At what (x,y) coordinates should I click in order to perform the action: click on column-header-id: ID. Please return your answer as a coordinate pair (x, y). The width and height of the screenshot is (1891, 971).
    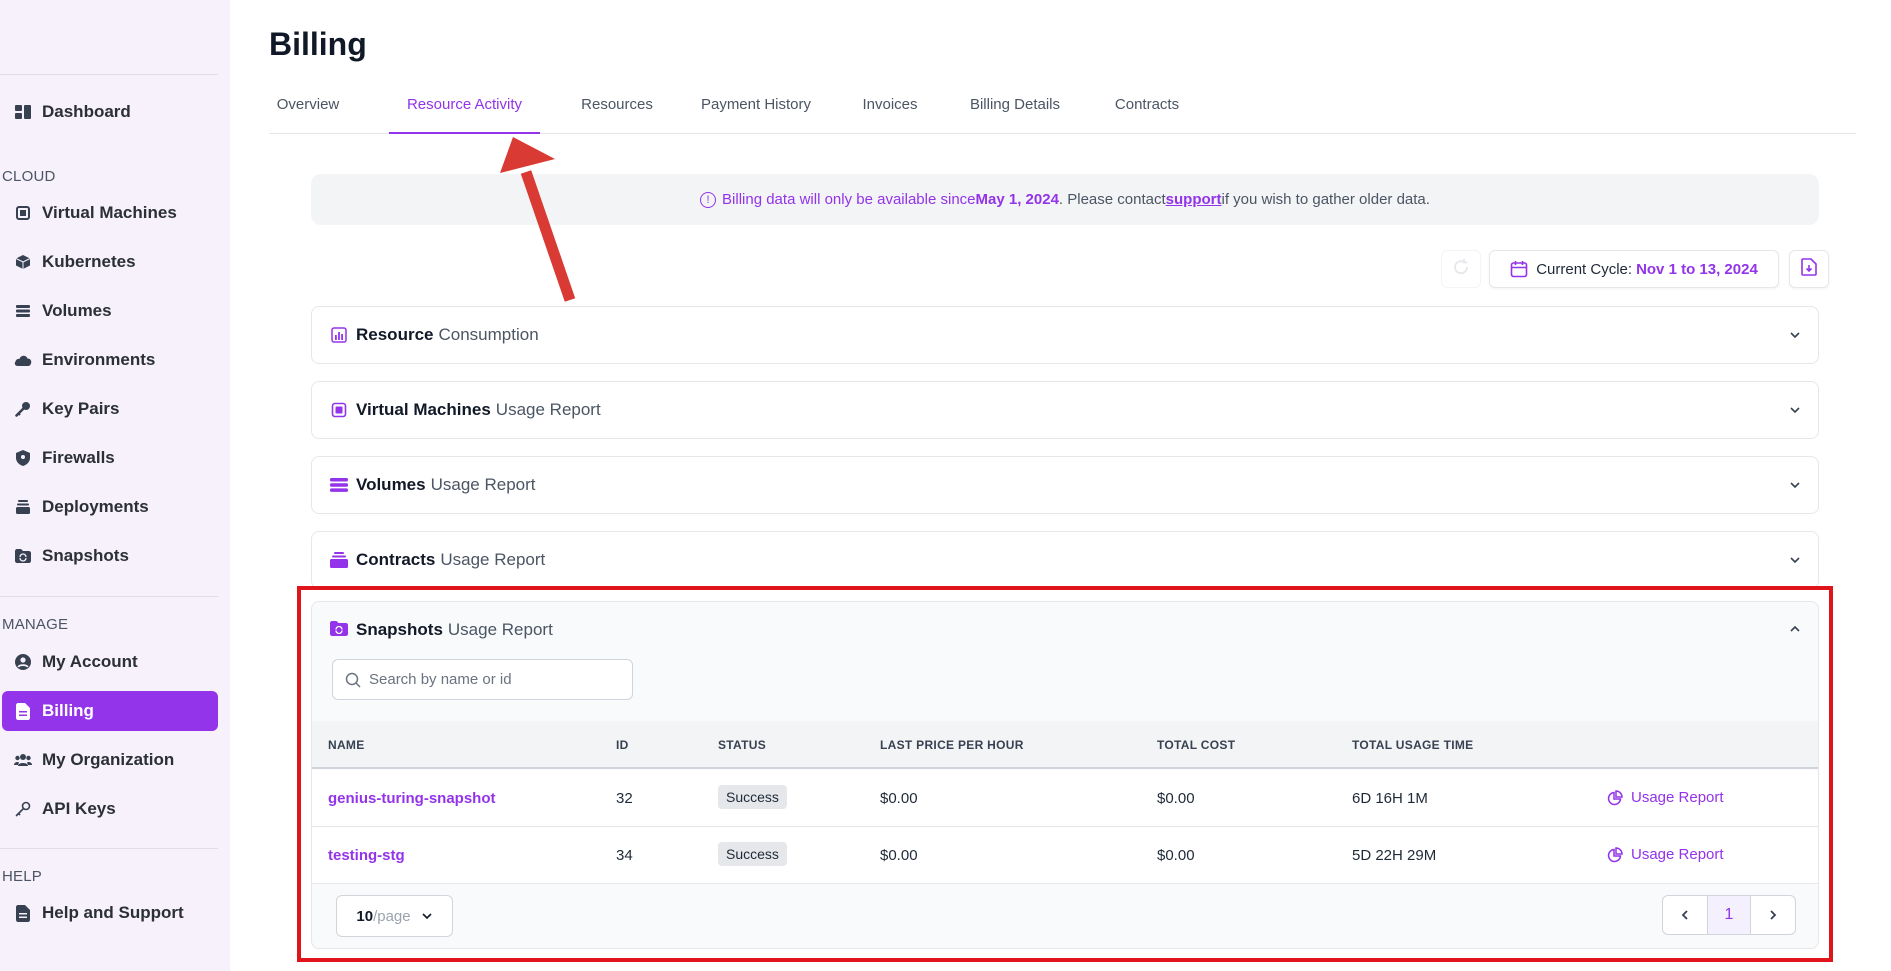
    Looking at the image, I should click on (622, 745).